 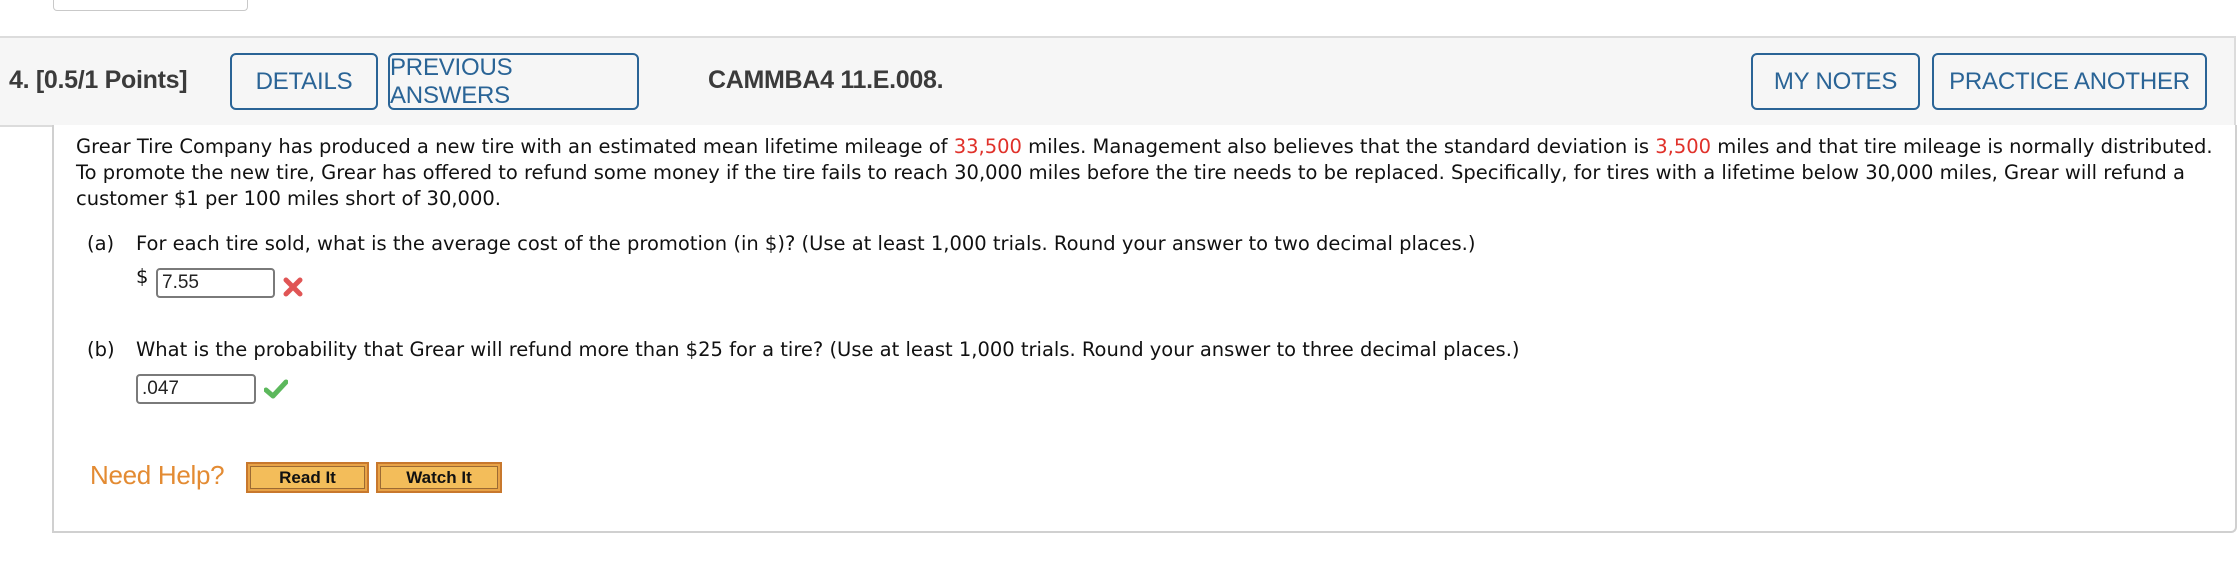 I want to click on dollar-sign: $, so click(x=142, y=276).